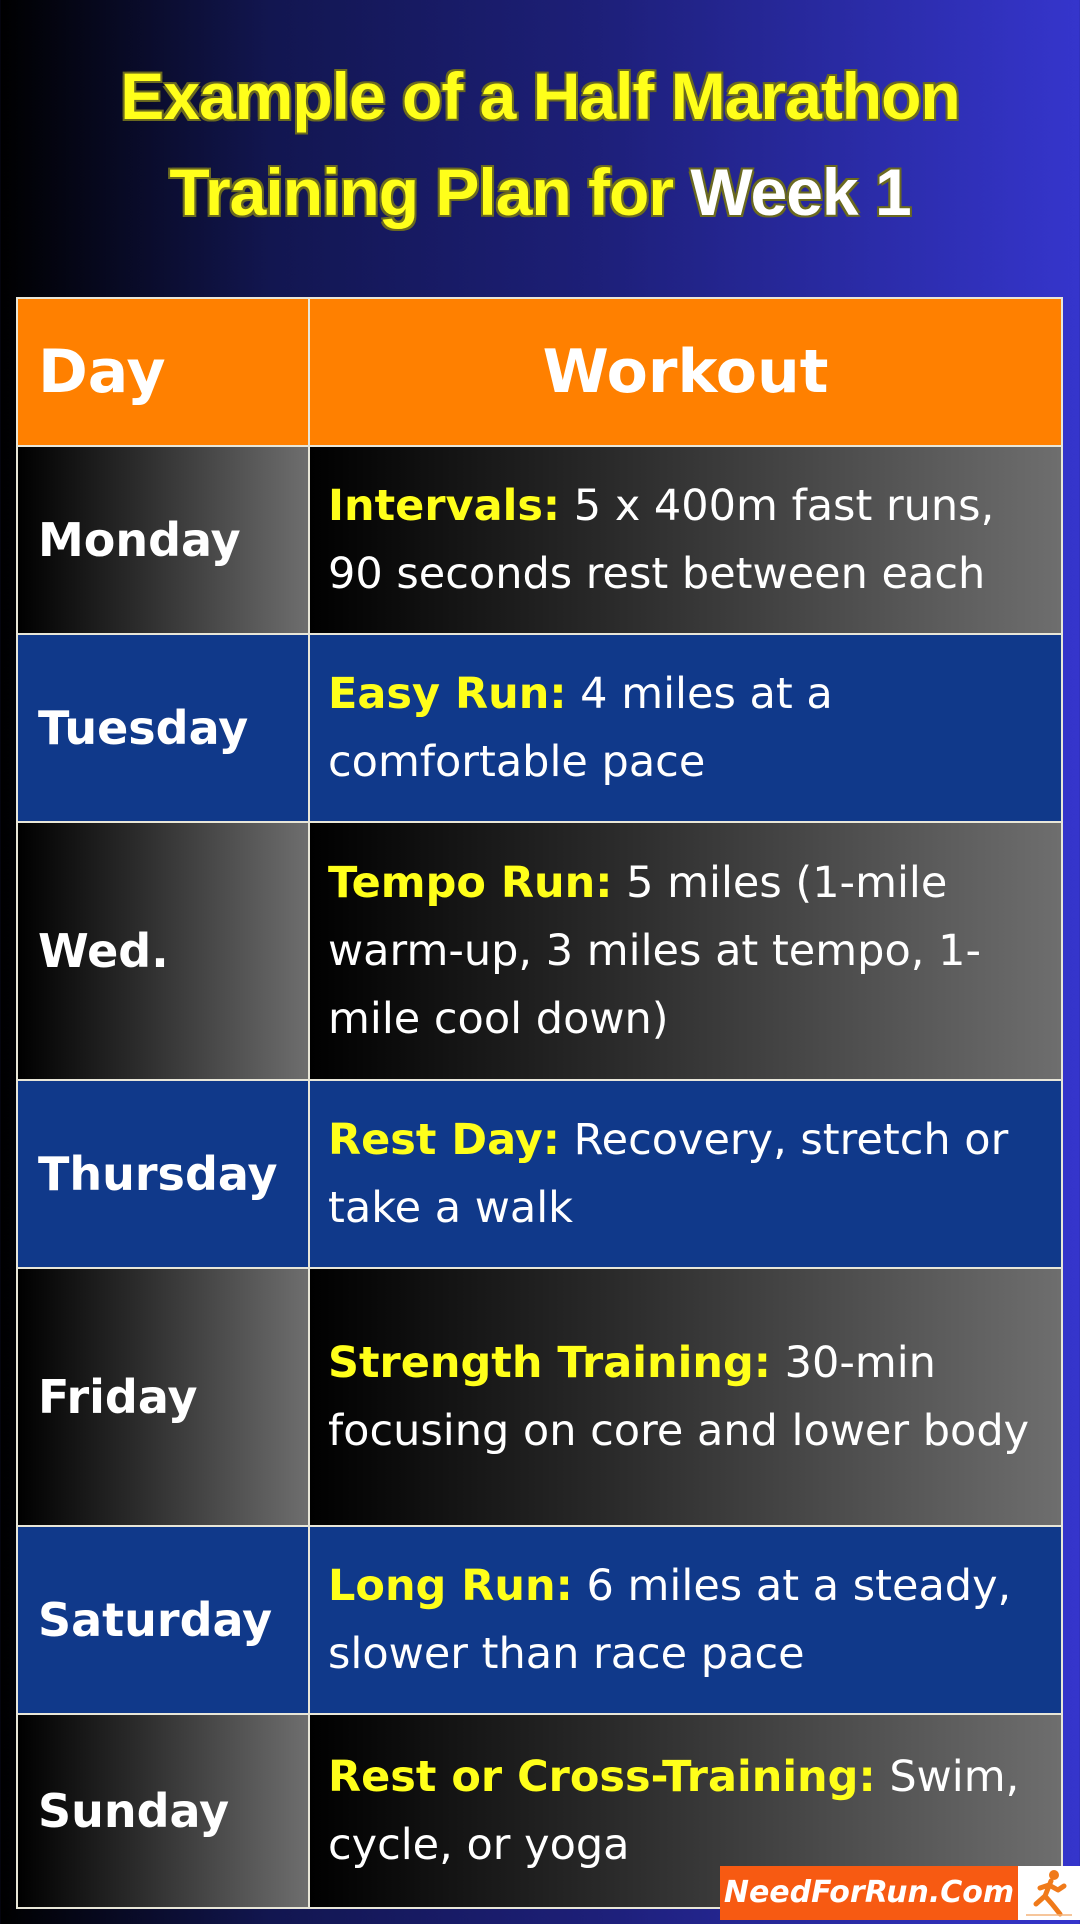 This screenshot has height=1924, width=1080. I want to click on workout-label: Strength Training:, so click(549, 1363).